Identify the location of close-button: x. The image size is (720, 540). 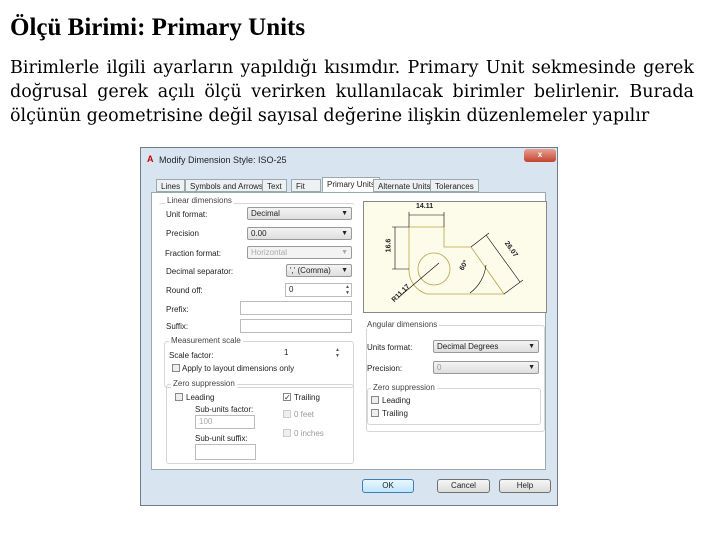
(540, 155).